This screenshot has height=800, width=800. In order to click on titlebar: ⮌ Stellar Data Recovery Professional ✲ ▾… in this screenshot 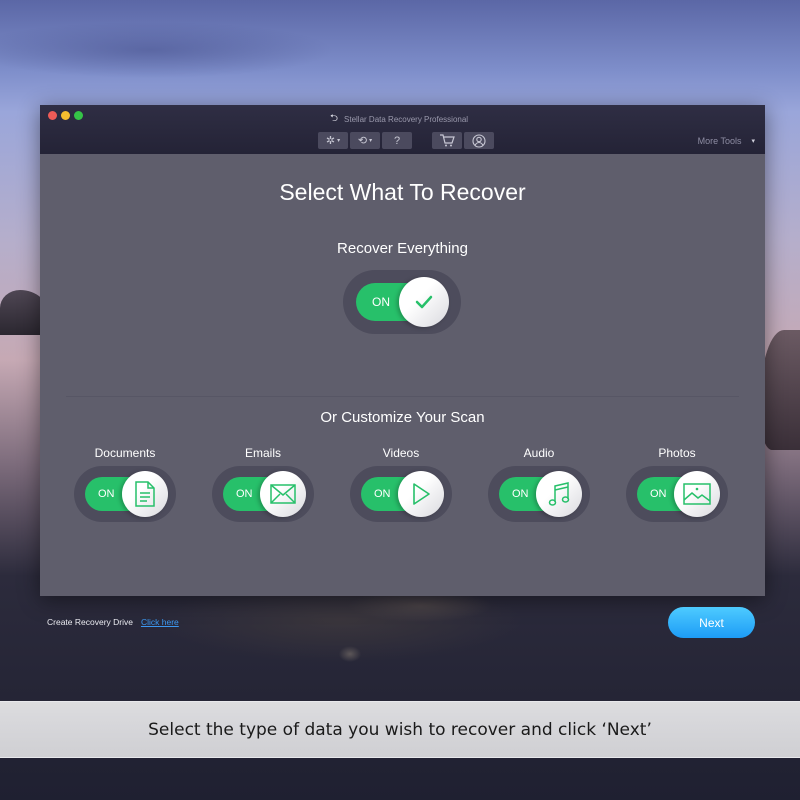, I will do `click(402, 129)`.